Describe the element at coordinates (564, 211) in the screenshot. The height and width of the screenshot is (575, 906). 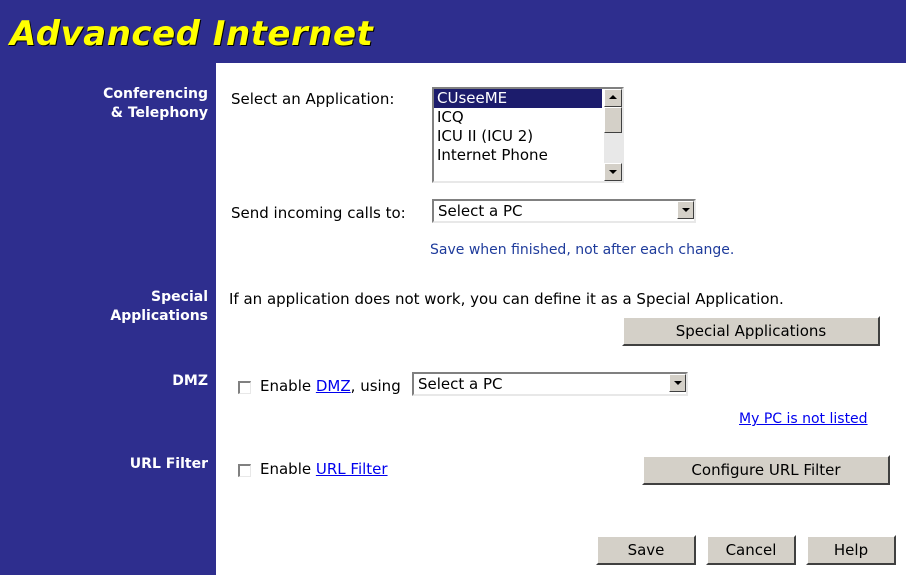
I see `send-calls-select: Select a PC` at that location.